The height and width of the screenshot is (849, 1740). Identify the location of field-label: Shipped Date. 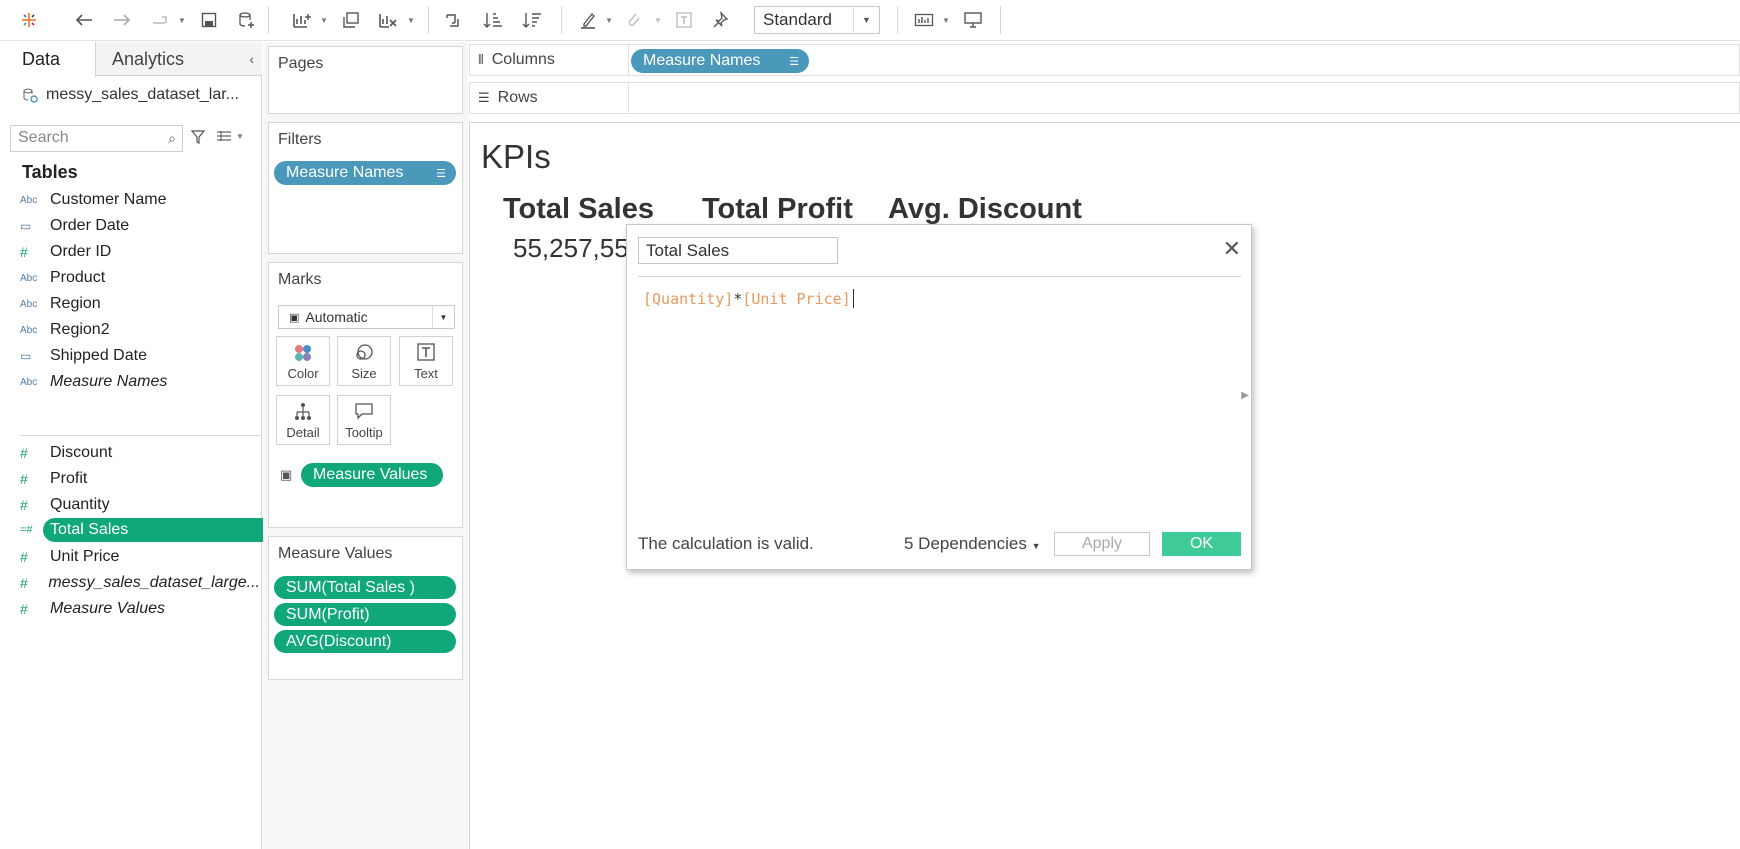
(98, 355).